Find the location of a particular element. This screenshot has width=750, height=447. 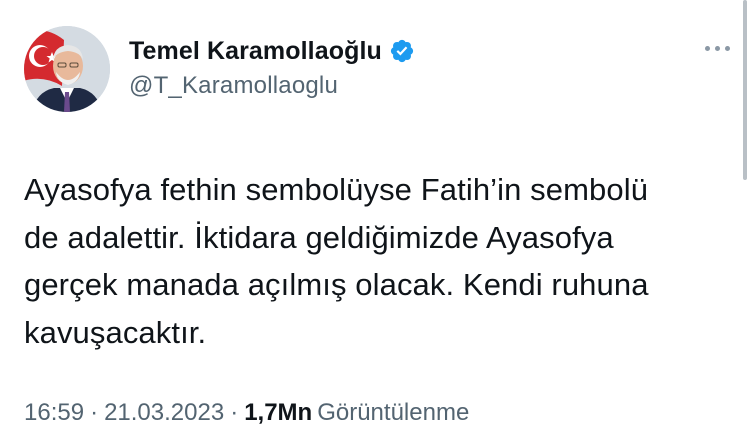

scrollbar is located at coordinates (745, 90).